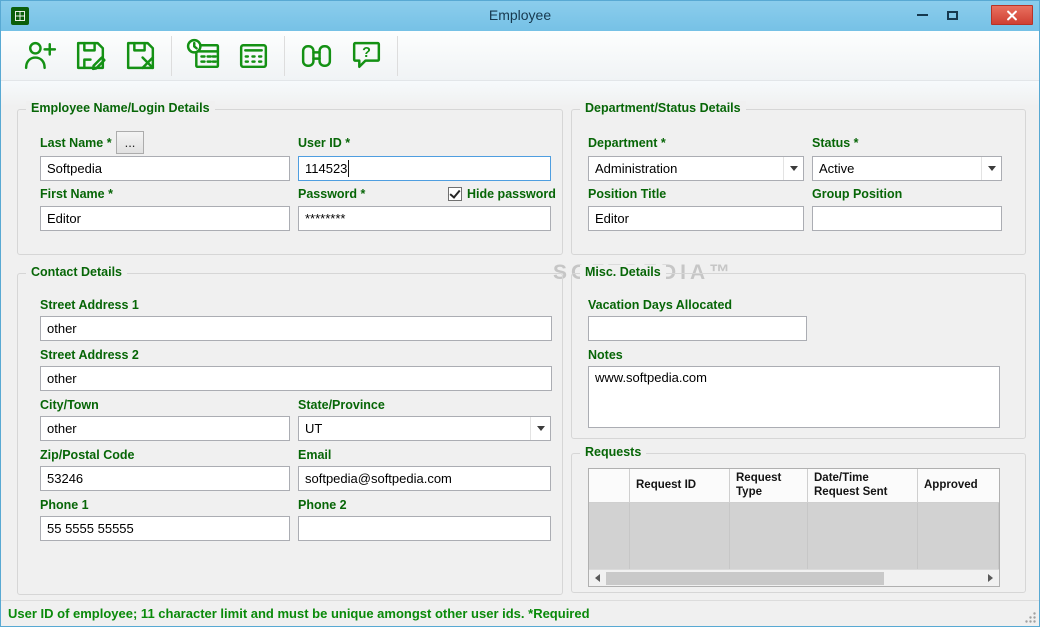 This screenshot has width=1040, height=627. I want to click on notes-label: Notes, so click(605, 355).